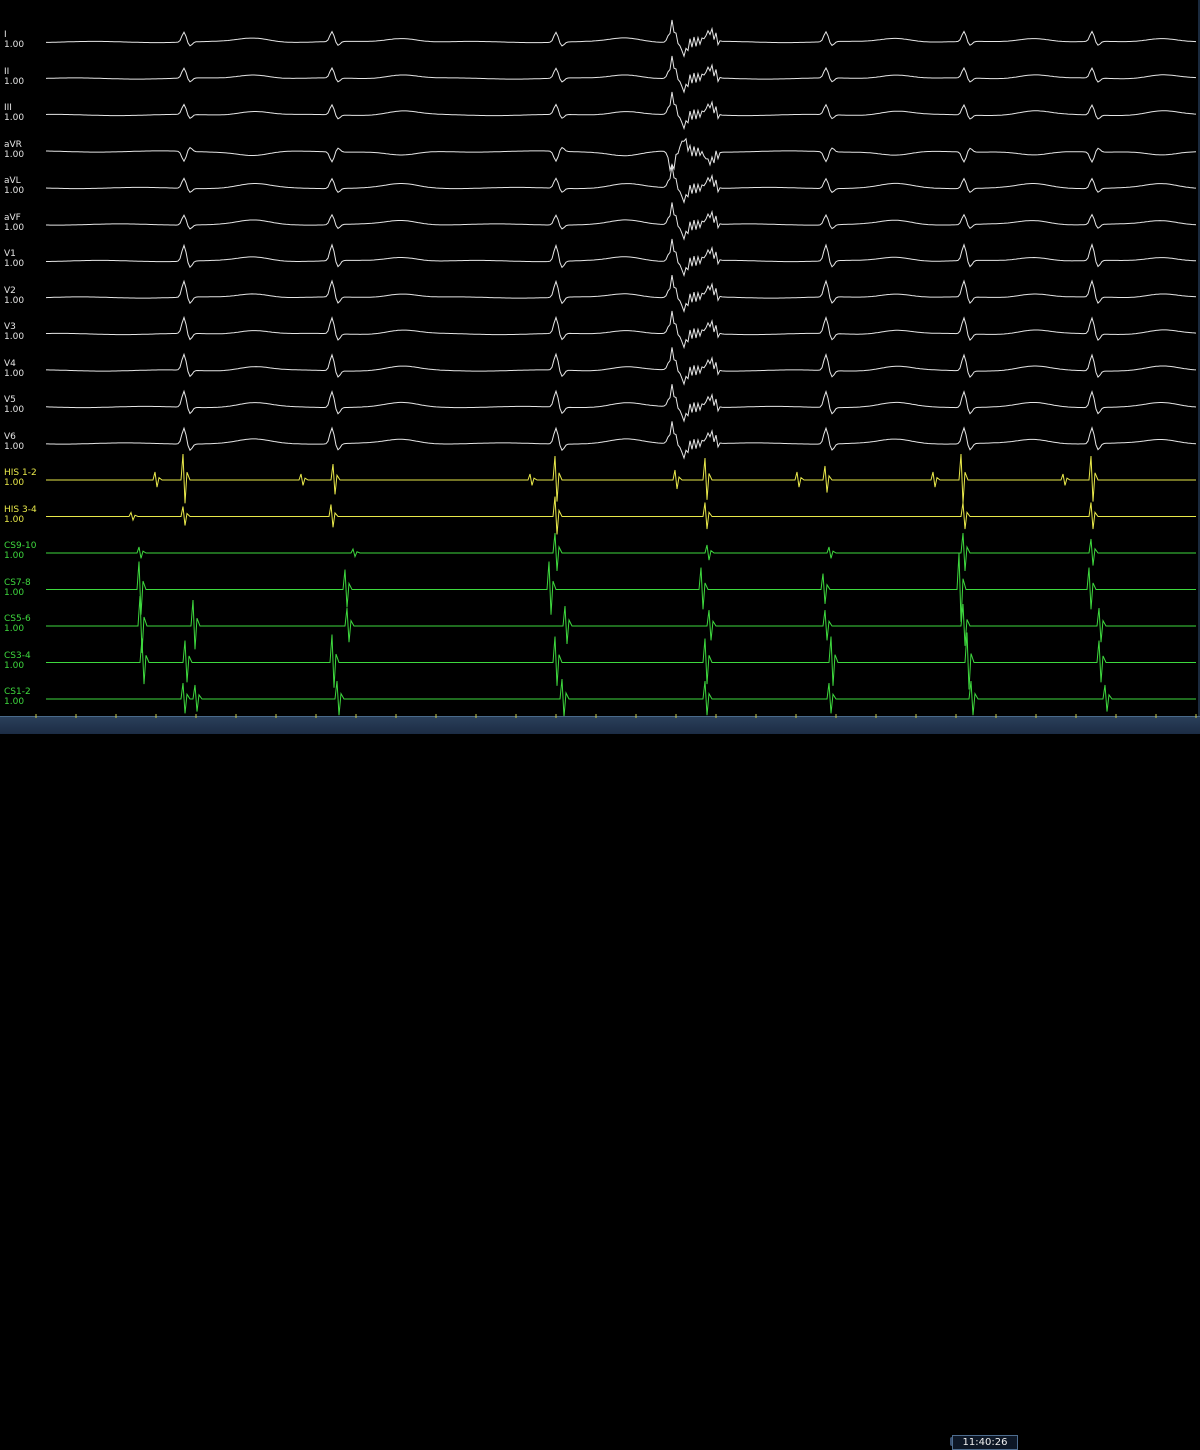 Image resolution: width=1200 pixels, height=1450 pixels. I want to click on channel-label: aVL 1.00, so click(14, 186).